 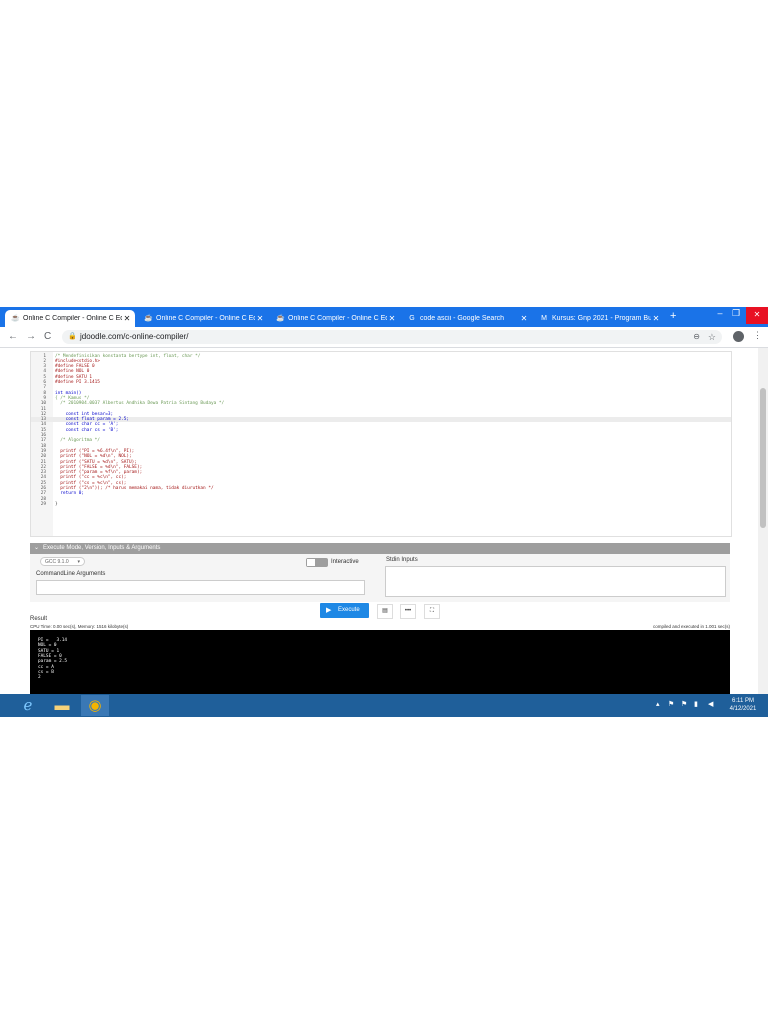 I want to click on fullscreen-button: ⛶, so click(x=432, y=611).